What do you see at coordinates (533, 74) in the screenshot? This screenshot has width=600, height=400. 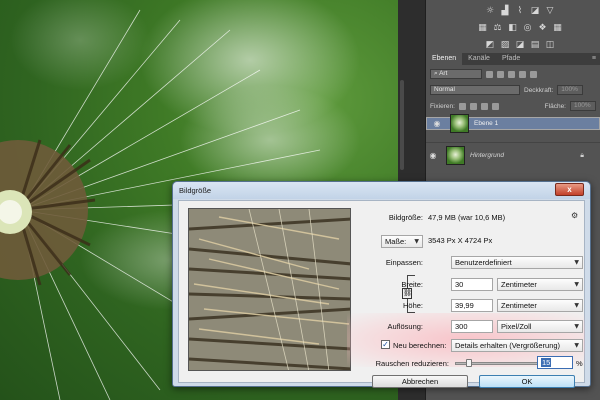 I see `filter-smart-object-icon` at bounding box center [533, 74].